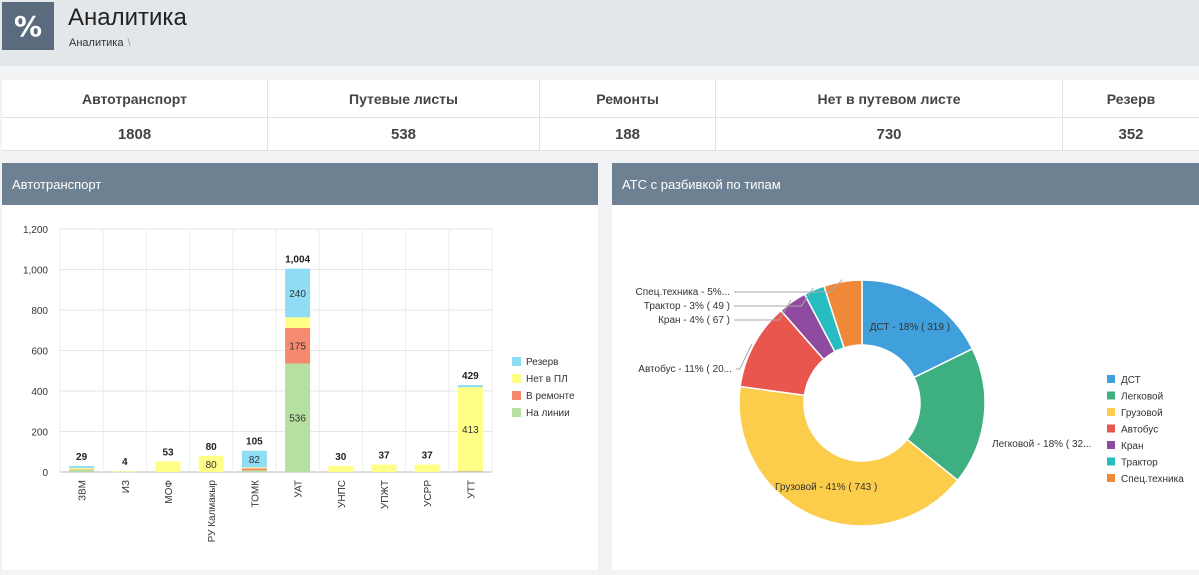  I want to click on stat-reserve: Резерв 352, so click(1131, 115).